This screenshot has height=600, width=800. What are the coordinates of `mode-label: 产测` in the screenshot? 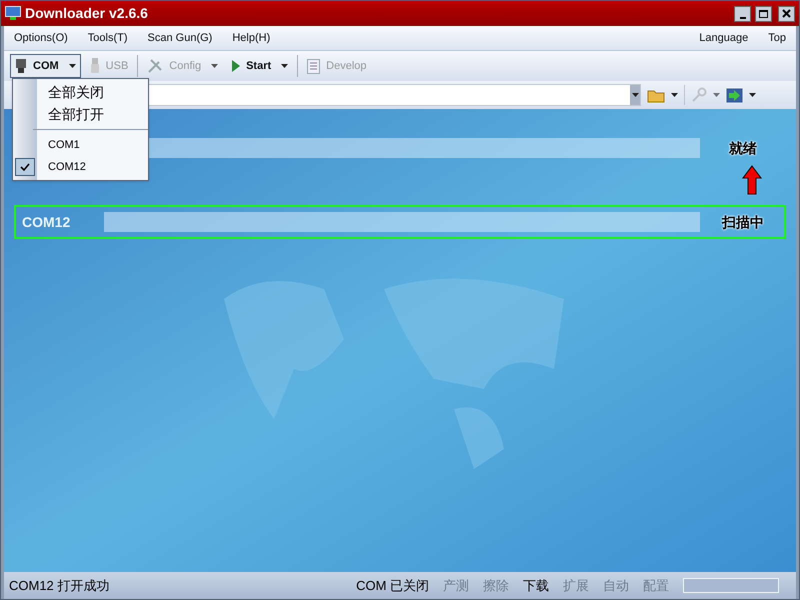 It's located at (456, 585).